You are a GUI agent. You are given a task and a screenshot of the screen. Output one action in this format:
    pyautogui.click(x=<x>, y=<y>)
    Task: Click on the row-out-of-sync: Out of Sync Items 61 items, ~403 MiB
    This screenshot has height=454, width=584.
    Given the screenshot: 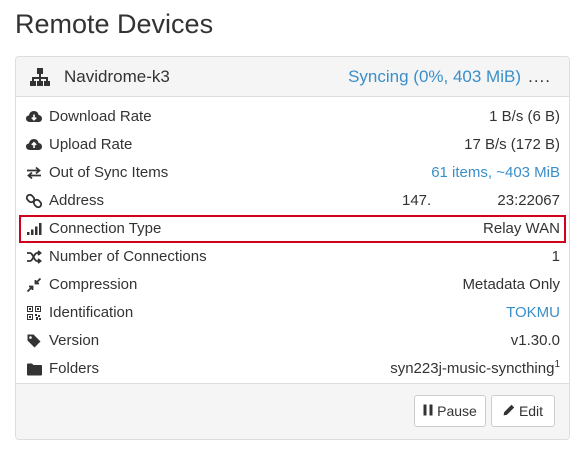 What is the action you would take?
    pyautogui.click(x=292, y=173)
    